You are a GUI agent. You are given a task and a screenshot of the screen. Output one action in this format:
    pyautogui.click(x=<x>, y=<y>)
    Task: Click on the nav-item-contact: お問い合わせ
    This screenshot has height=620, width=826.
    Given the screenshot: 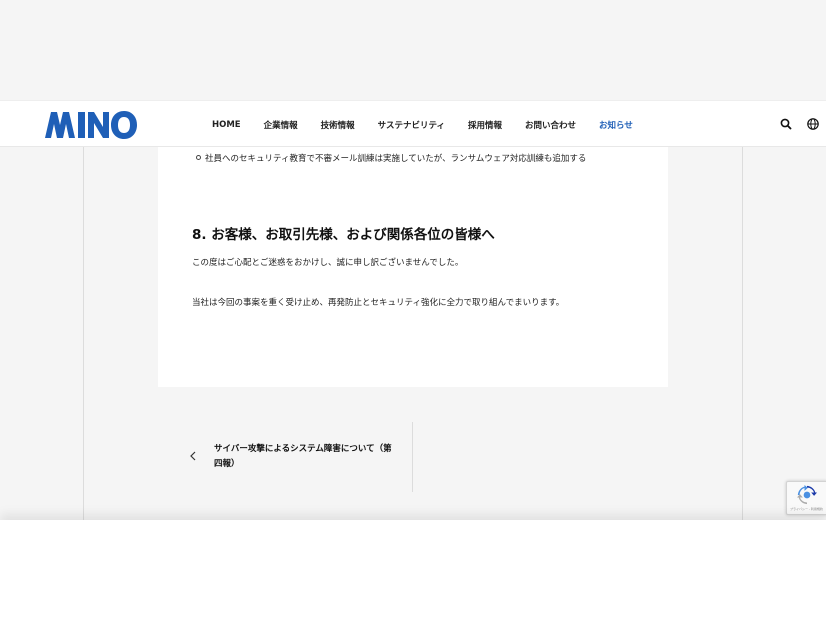 What is the action you would take?
    pyautogui.click(x=550, y=125)
    